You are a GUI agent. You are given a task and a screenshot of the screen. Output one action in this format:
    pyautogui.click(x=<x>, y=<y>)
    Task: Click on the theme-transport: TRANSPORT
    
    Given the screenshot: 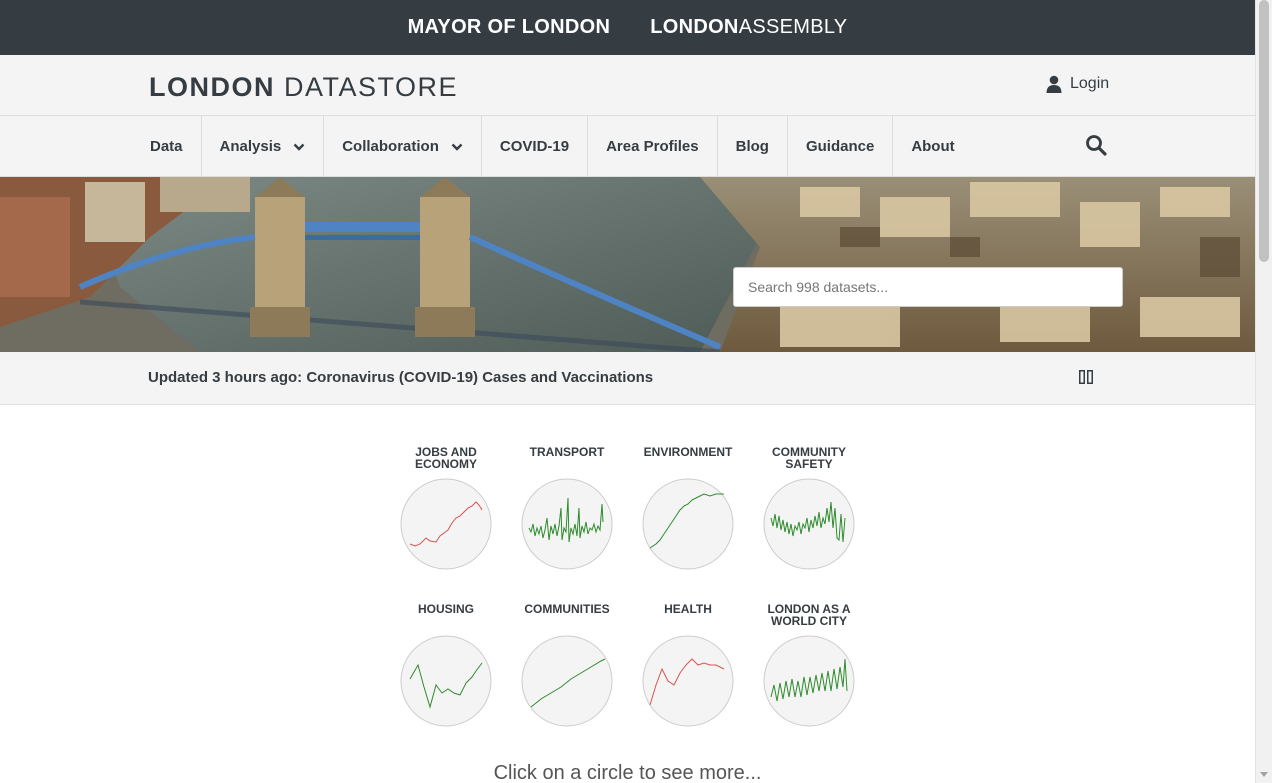 What is the action you would take?
    pyautogui.click(x=567, y=508)
    